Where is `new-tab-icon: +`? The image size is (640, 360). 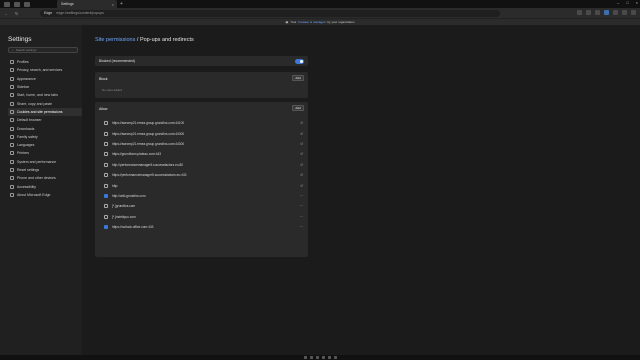 new-tab-icon: + is located at coordinates (121, 4).